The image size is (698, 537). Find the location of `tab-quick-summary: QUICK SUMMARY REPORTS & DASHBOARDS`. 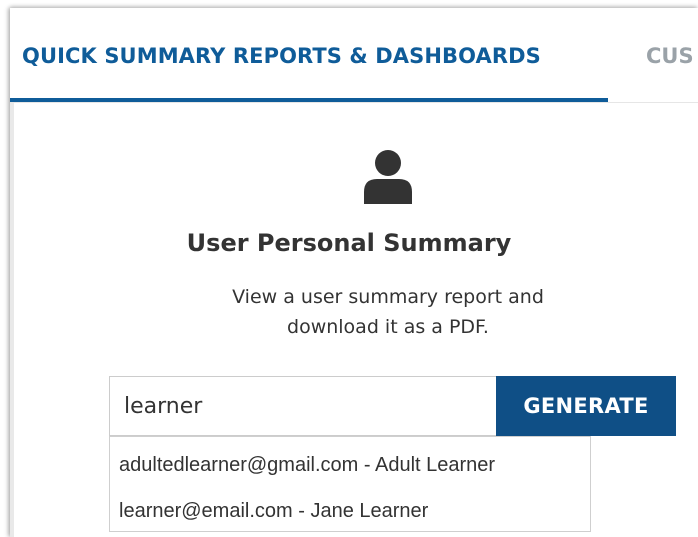

tab-quick-summary: QUICK SUMMARY REPORTS & DASHBOARDS is located at coordinates (309, 55).